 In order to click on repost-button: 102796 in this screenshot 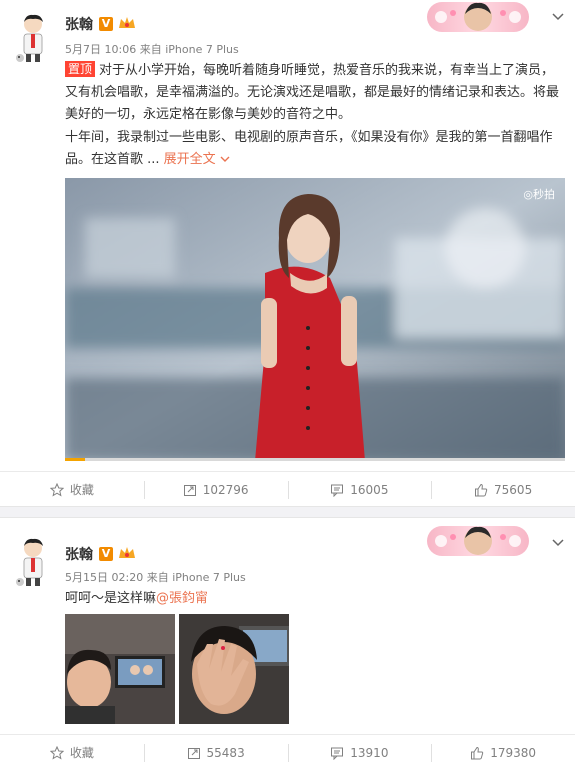, I will do `click(215, 489)`.